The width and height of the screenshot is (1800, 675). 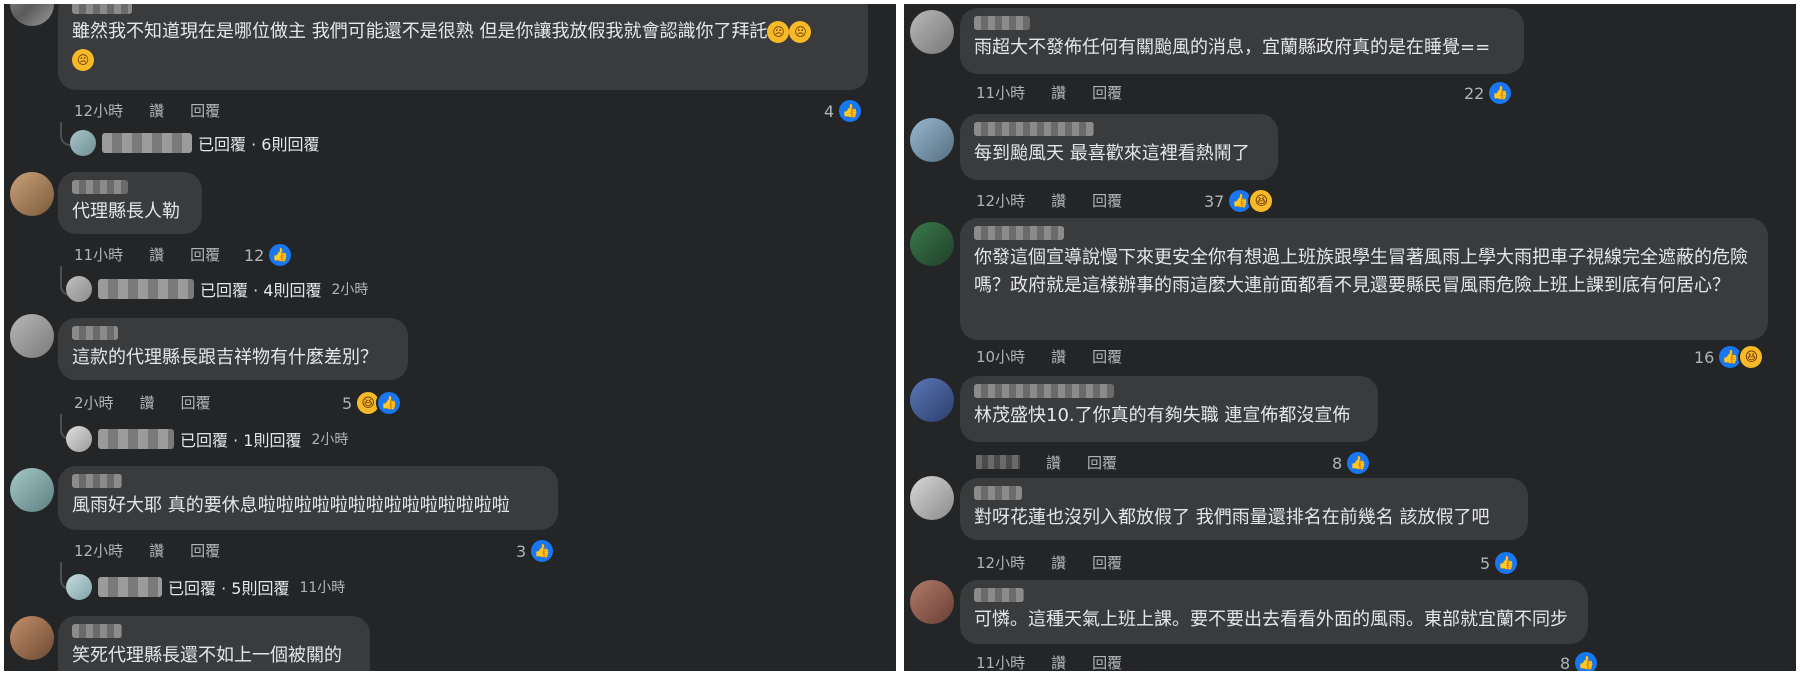 I want to click on reaction-count: 4 👍, so click(x=844, y=111).